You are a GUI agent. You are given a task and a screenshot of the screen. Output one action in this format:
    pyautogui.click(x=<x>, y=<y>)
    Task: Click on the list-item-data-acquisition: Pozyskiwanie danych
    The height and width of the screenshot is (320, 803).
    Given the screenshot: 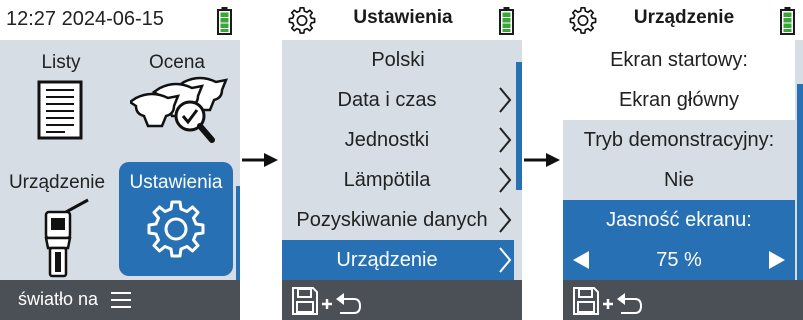 What is the action you would take?
    pyautogui.click(x=398, y=220)
    